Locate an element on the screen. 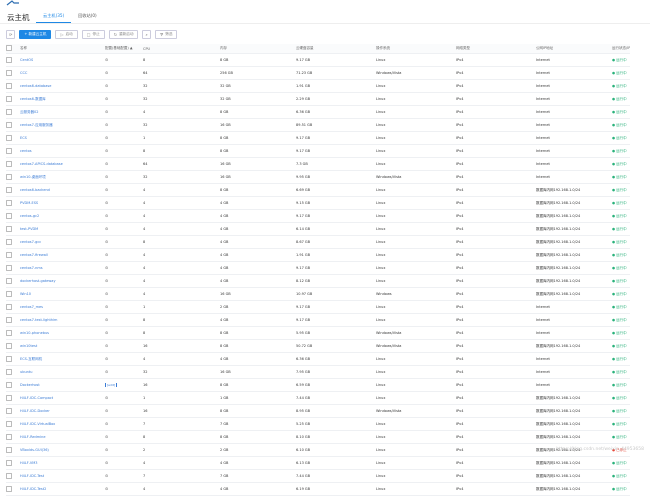  col-status-header: 运行状态/IP is located at coordinates (621, 48).